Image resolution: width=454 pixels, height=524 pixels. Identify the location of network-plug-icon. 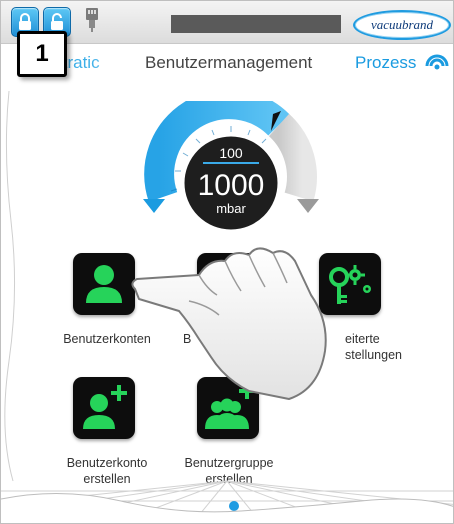
(92, 22).